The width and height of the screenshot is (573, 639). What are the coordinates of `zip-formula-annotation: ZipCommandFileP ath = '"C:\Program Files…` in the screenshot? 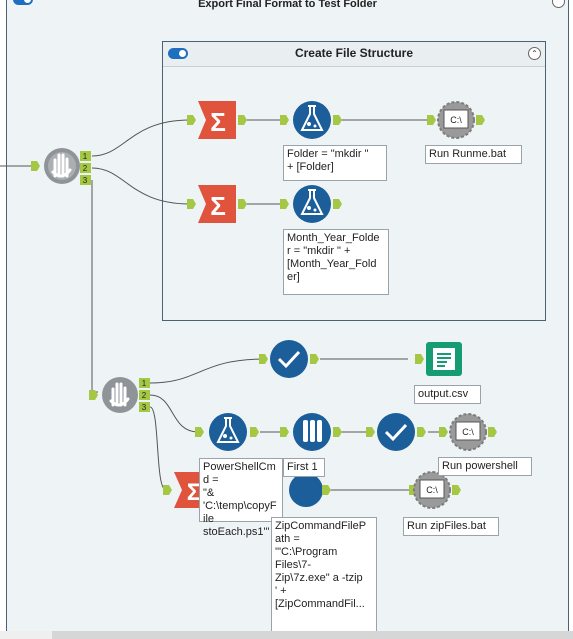 It's located at (324, 575).